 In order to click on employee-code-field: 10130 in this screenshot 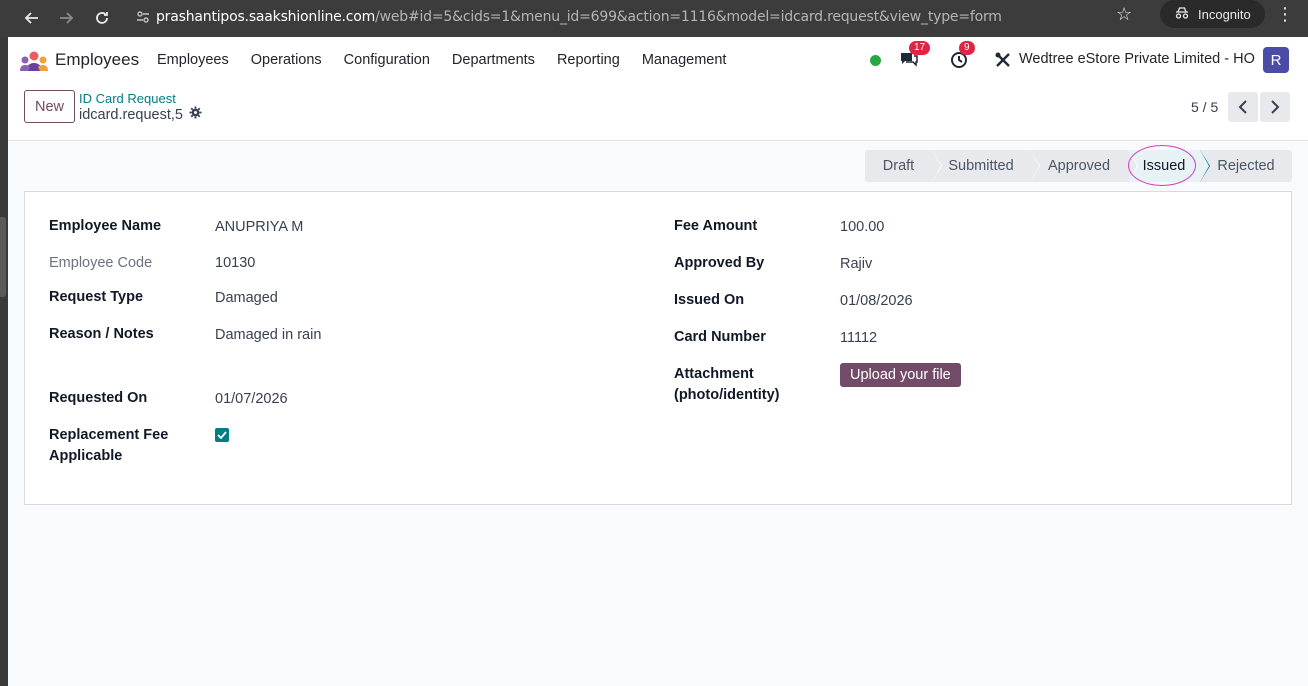, I will do `click(235, 263)`.